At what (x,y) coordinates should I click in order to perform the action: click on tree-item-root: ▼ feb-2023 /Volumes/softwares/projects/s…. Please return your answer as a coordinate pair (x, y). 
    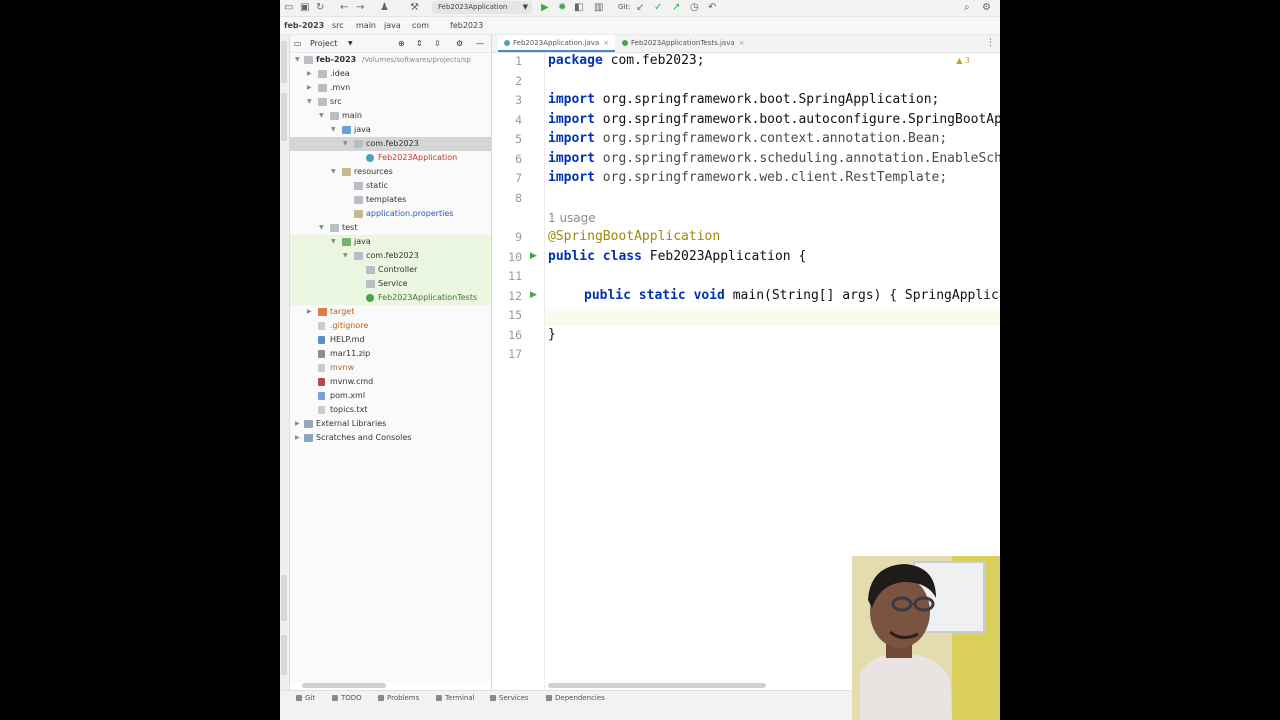
    Looking at the image, I should click on (390, 60).